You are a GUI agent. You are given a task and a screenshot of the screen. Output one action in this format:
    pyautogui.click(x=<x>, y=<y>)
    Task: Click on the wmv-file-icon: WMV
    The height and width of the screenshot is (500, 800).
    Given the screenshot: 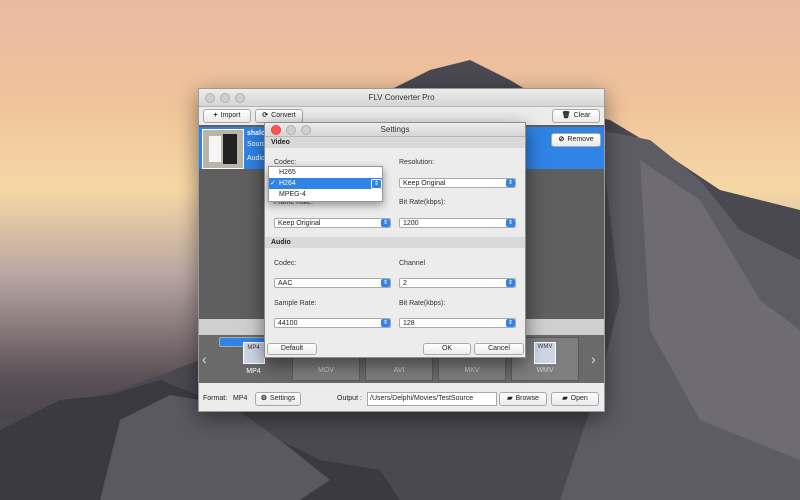 What is the action you would take?
    pyautogui.click(x=545, y=353)
    